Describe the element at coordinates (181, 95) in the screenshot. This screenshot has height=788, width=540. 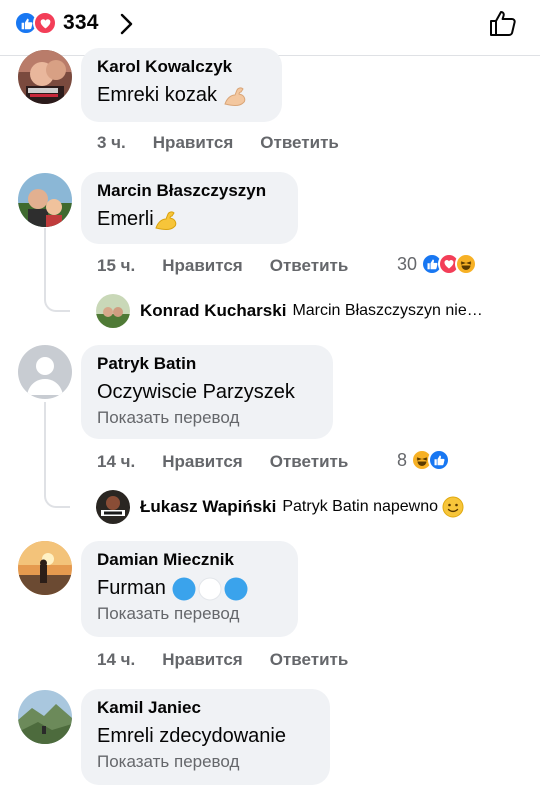
I see `comment-text: Emreki kozak` at that location.